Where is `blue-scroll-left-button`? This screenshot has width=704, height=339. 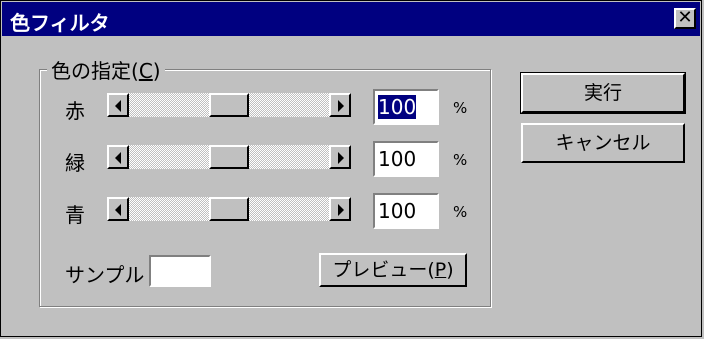
blue-scroll-left-button is located at coordinates (118, 209).